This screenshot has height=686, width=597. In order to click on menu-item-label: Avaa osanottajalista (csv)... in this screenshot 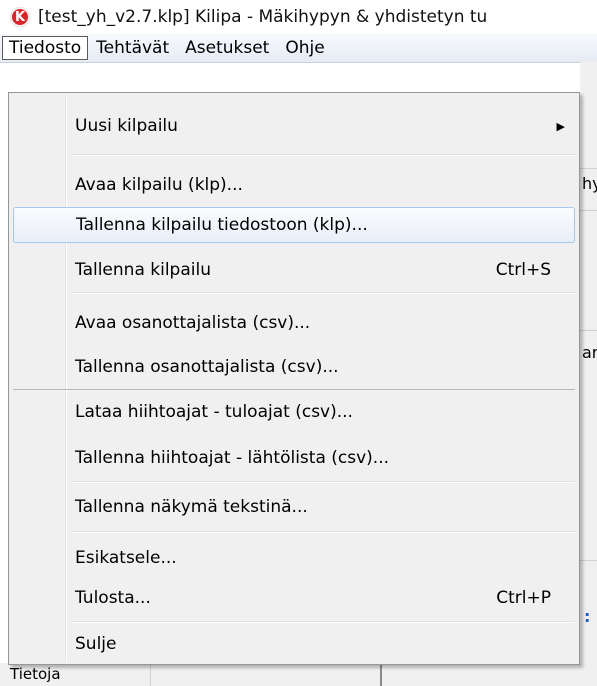, I will do `click(193, 323)`.